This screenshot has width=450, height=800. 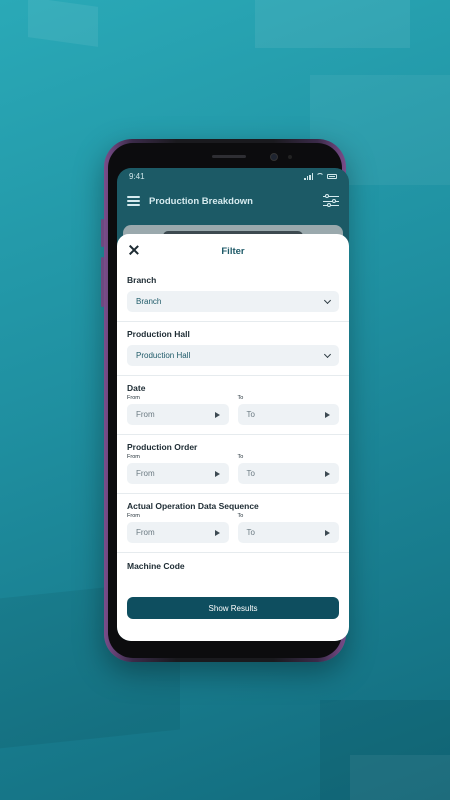 I want to click on branch-section: Branch Branch, so click(x=233, y=295).